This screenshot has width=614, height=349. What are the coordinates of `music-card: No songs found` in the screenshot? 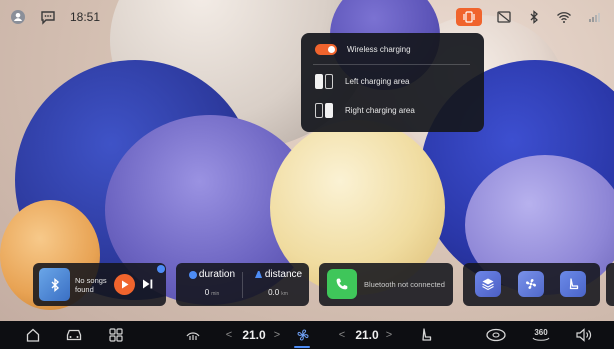 It's located at (99, 284).